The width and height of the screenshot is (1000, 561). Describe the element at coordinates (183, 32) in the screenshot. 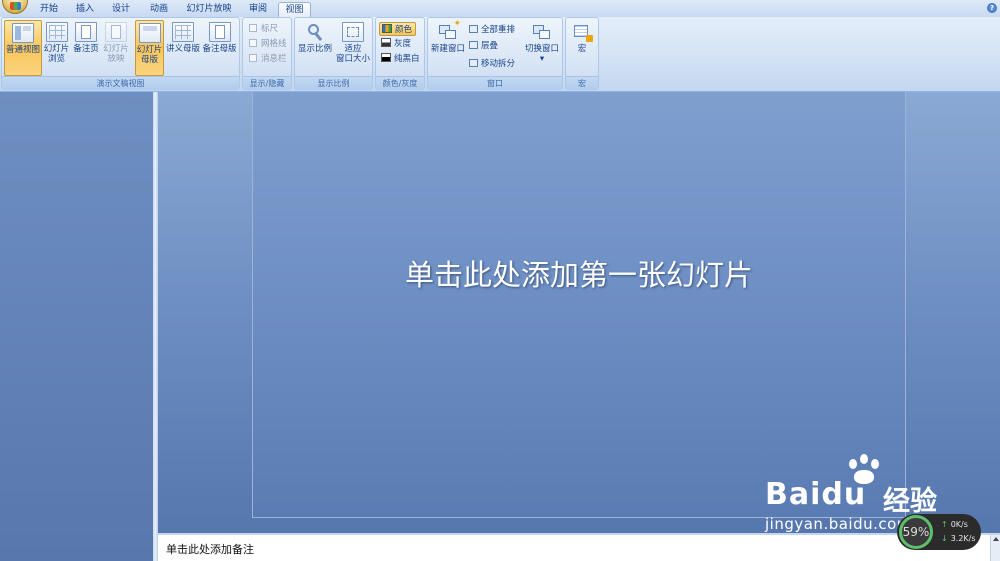

I see `handout-master-icon` at that location.